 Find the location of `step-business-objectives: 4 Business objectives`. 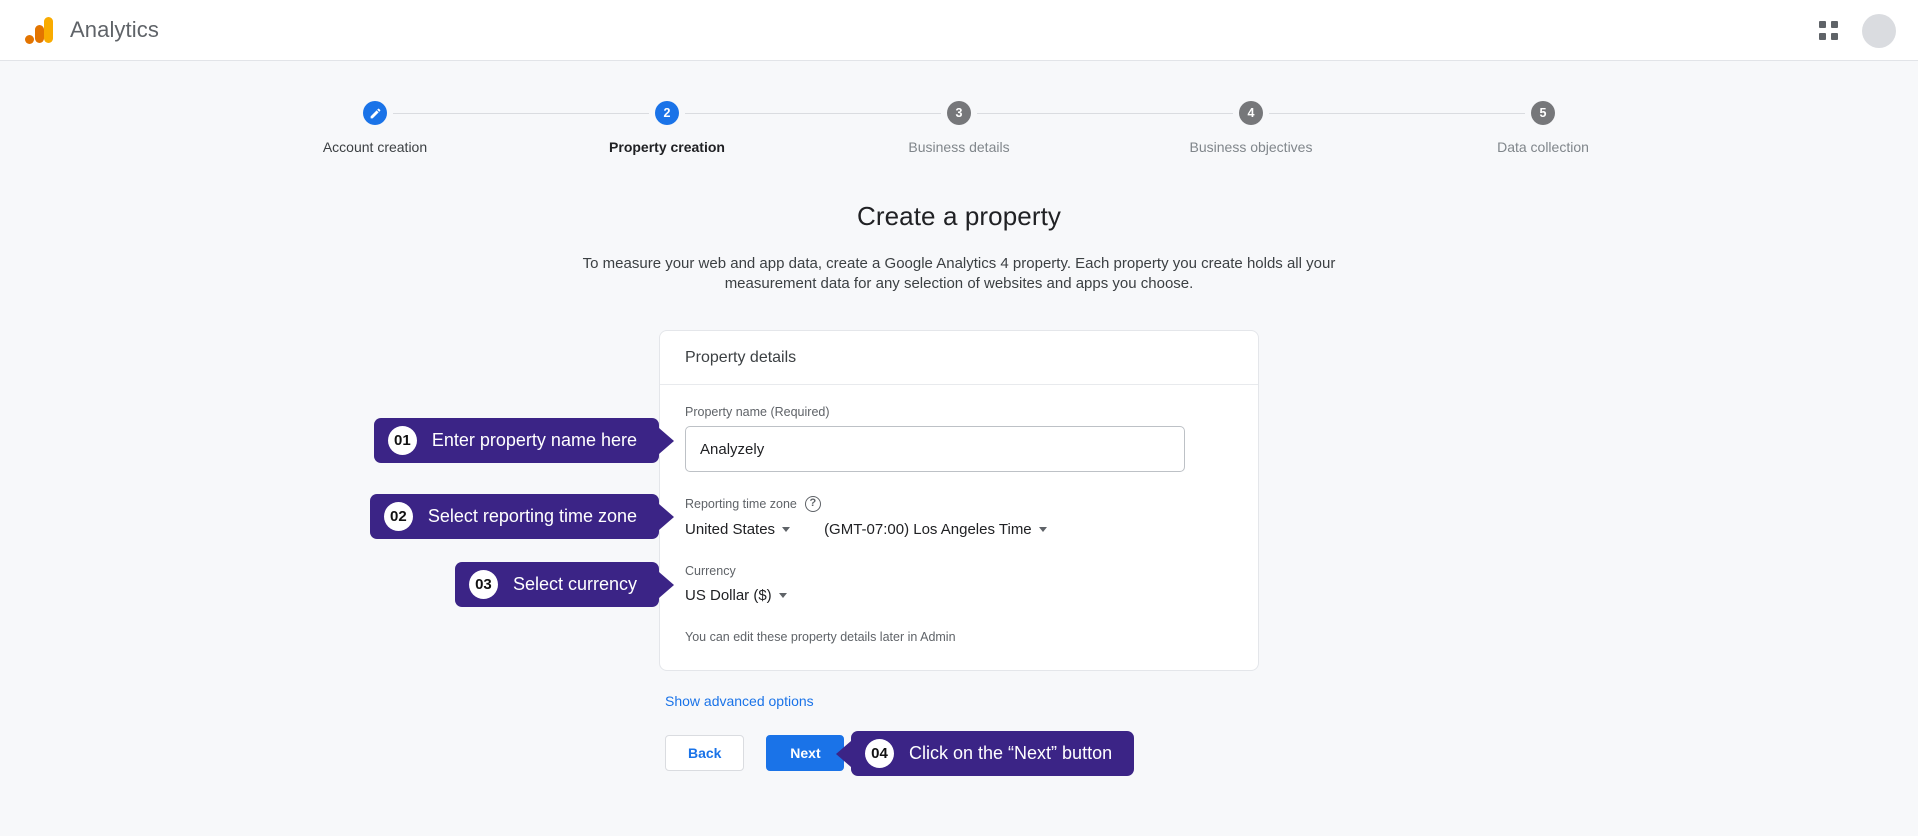

step-business-objectives: 4 Business objectives is located at coordinates (1251, 128).